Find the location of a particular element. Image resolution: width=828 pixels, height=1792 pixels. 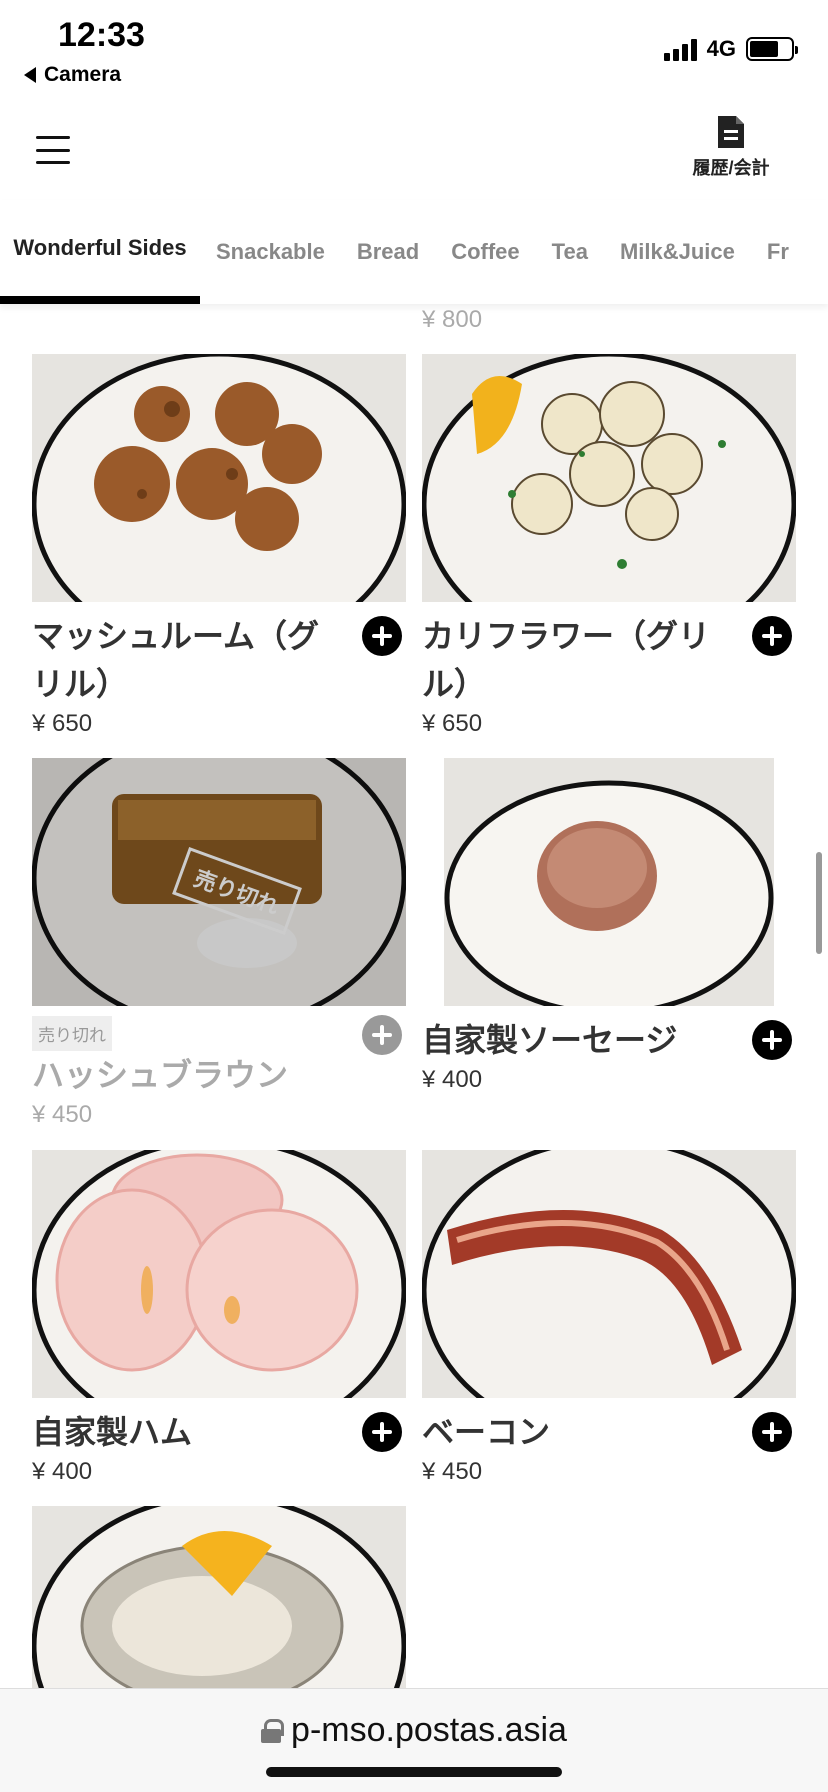

network-type: 4G is located at coordinates (721, 48).